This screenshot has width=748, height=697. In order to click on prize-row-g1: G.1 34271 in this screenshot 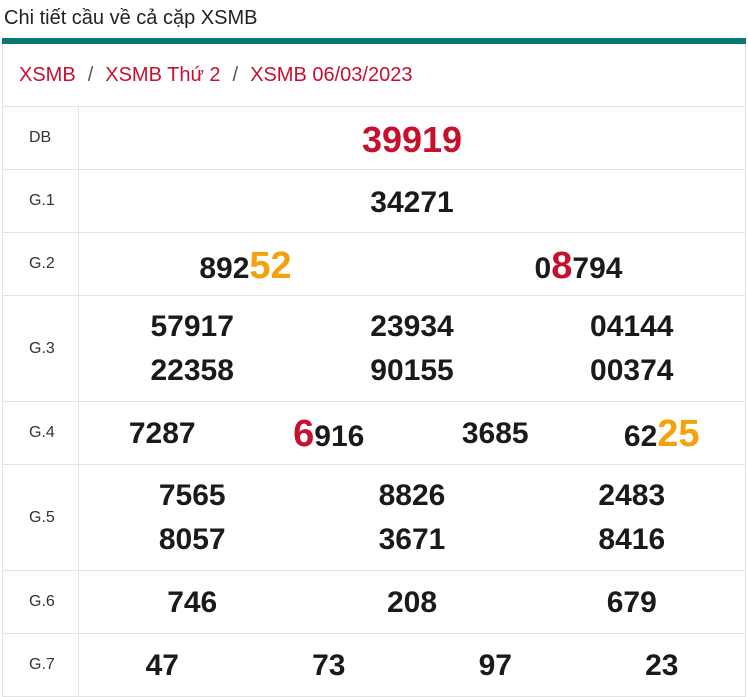, I will do `click(374, 201)`.